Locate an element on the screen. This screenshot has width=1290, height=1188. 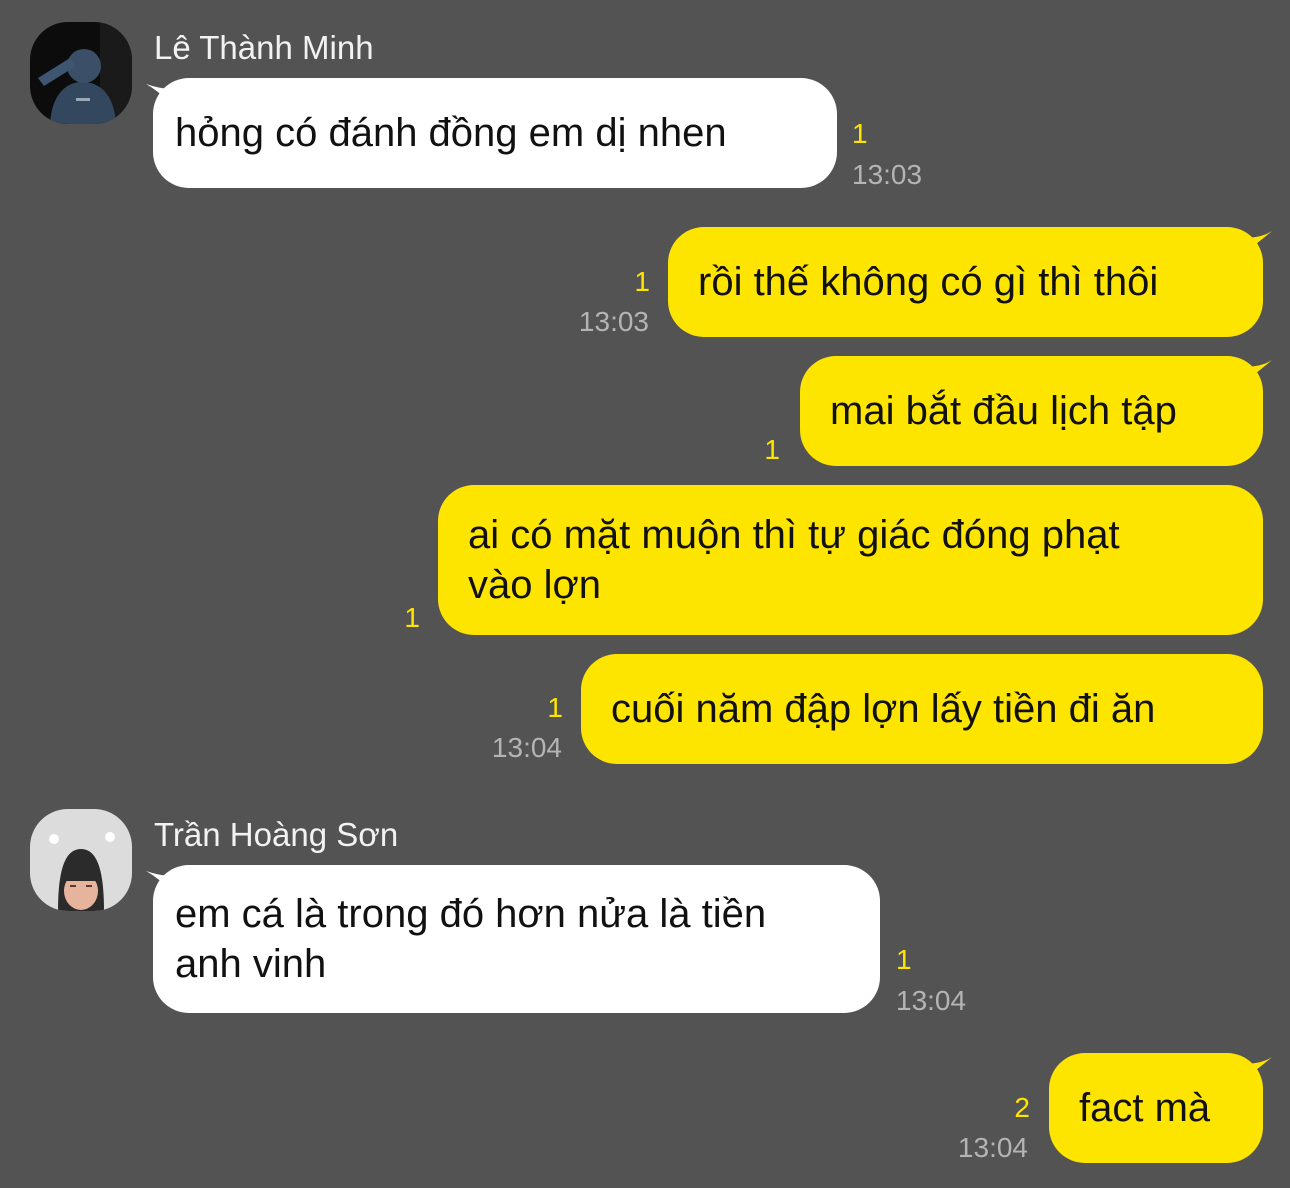
message-bubble: rồi thế không có gì thì thôi is located at coordinates (965, 282).